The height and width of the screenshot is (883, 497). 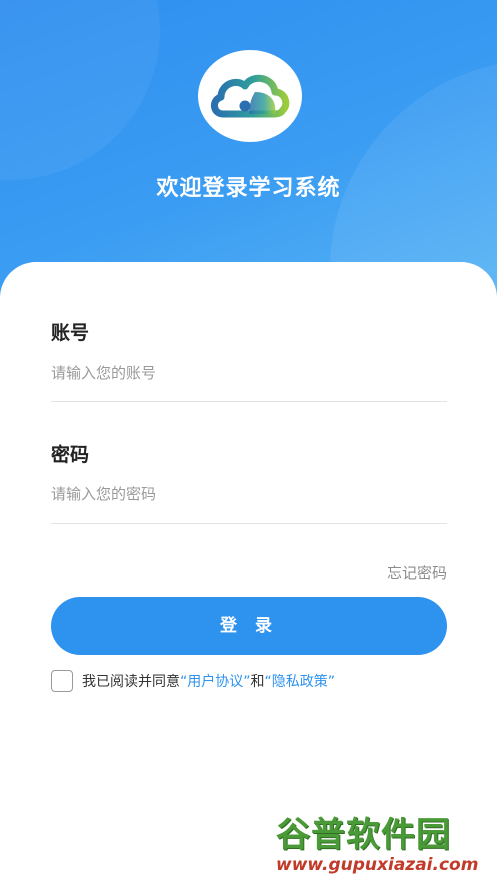 What do you see at coordinates (383, 572) in the screenshot?
I see `forgot-password-link: 忘记密码` at bounding box center [383, 572].